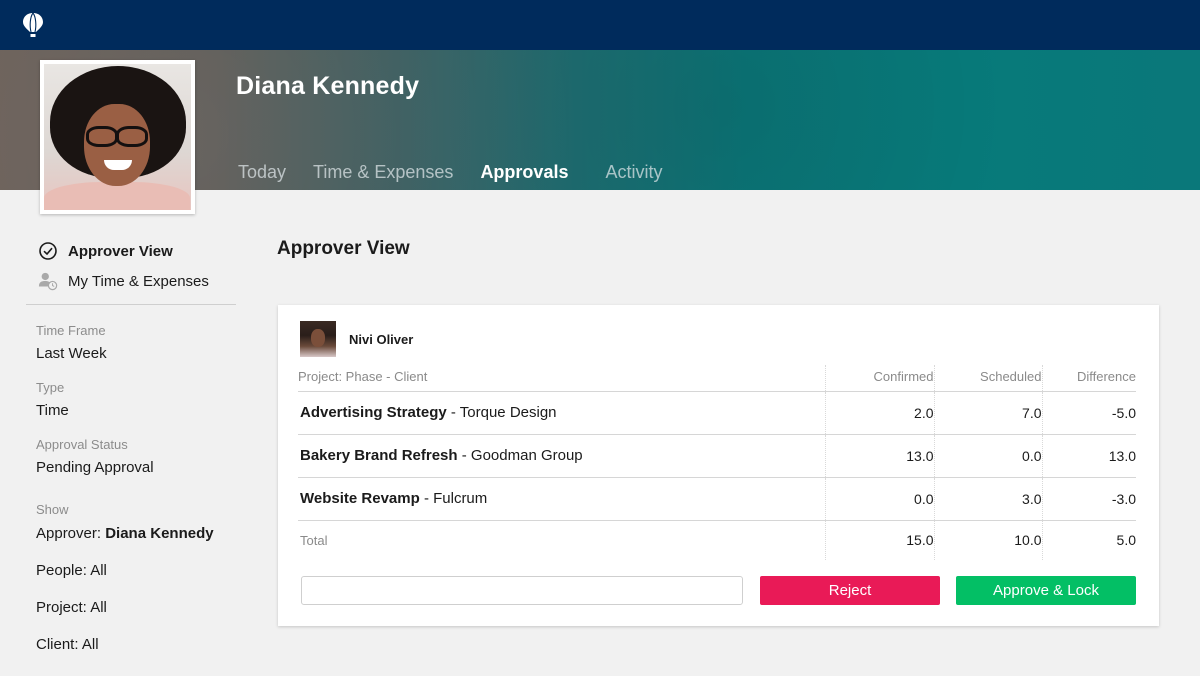 This screenshot has height=676, width=1200. I want to click on column-header-confirmed: Confirmed, so click(879, 378).